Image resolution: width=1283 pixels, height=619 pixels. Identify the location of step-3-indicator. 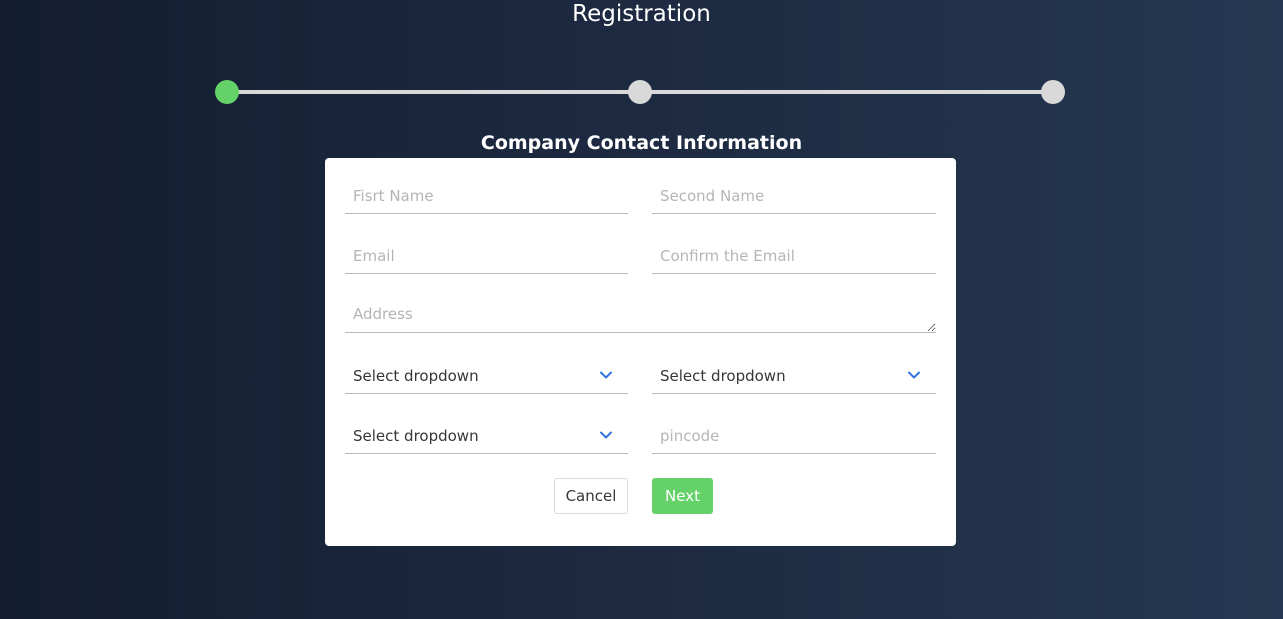
(1053, 92).